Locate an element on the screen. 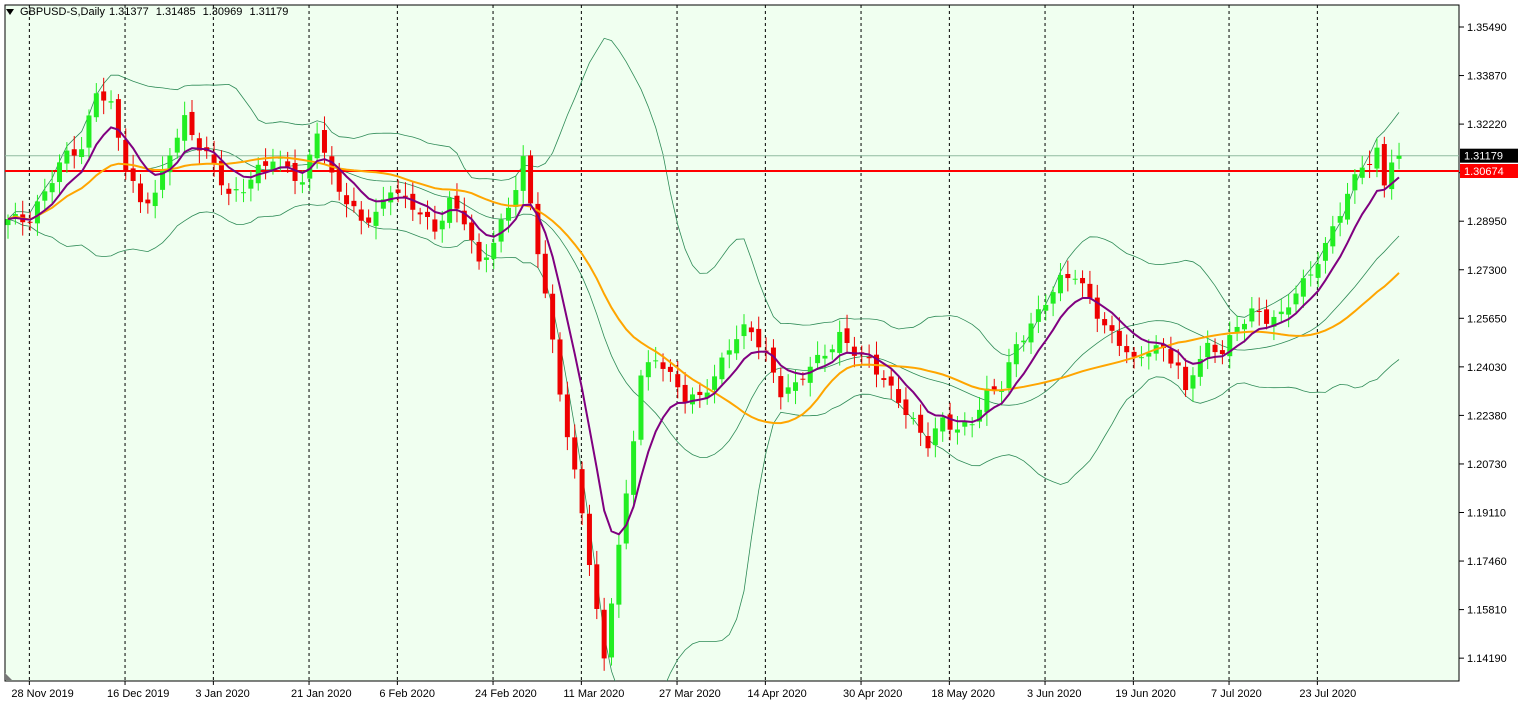 The height and width of the screenshot is (713, 1526). y-axis-tick-label: 1.32220 is located at coordinates (1487, 125).